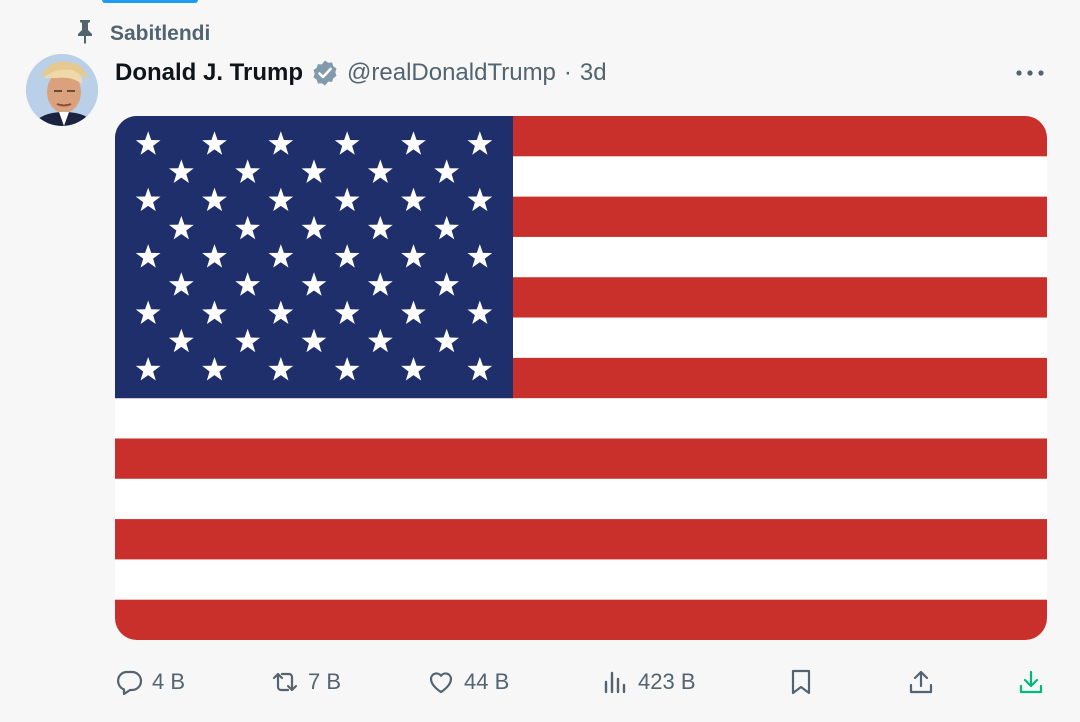 The height and width of the screenshot is (722, 1080). Describe the element at coordinates (305, 682) in the screenshot. I see `repost-button: 7 B` at that location.